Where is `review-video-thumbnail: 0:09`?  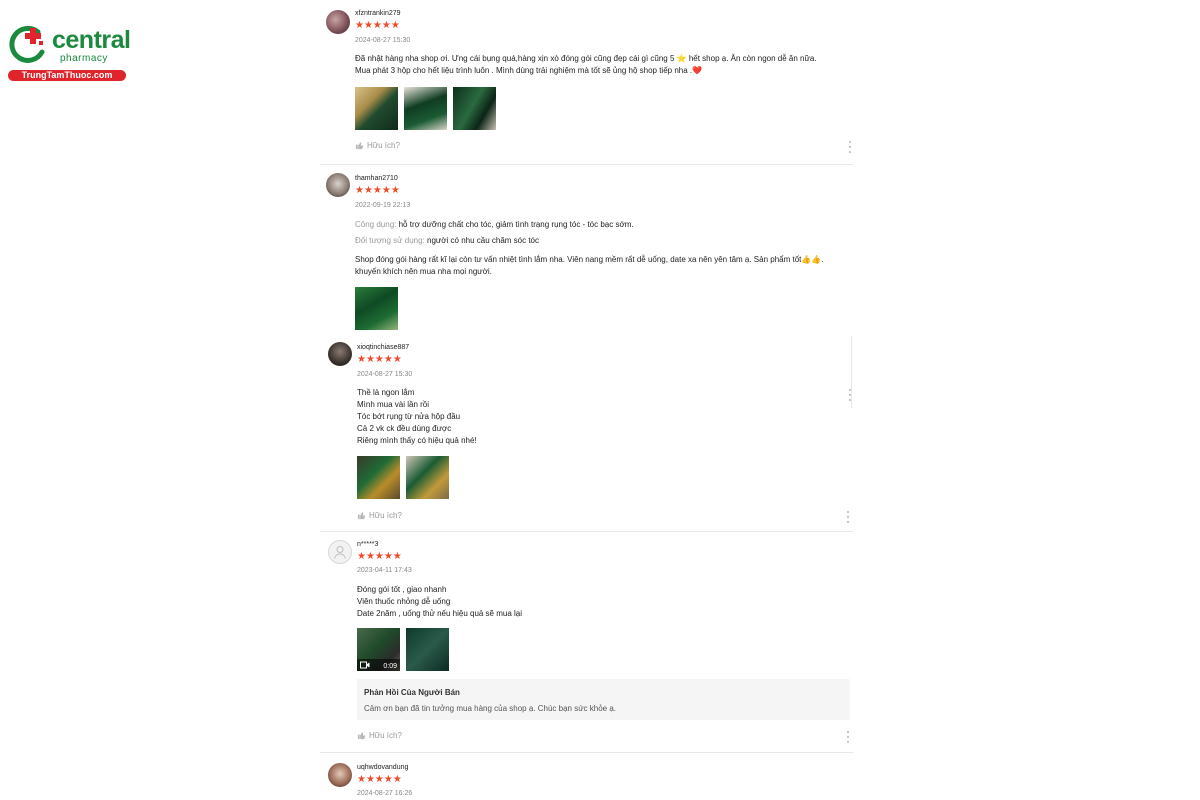
review-video-thumbnail: 0:09 is located at coordinates (378, 649).